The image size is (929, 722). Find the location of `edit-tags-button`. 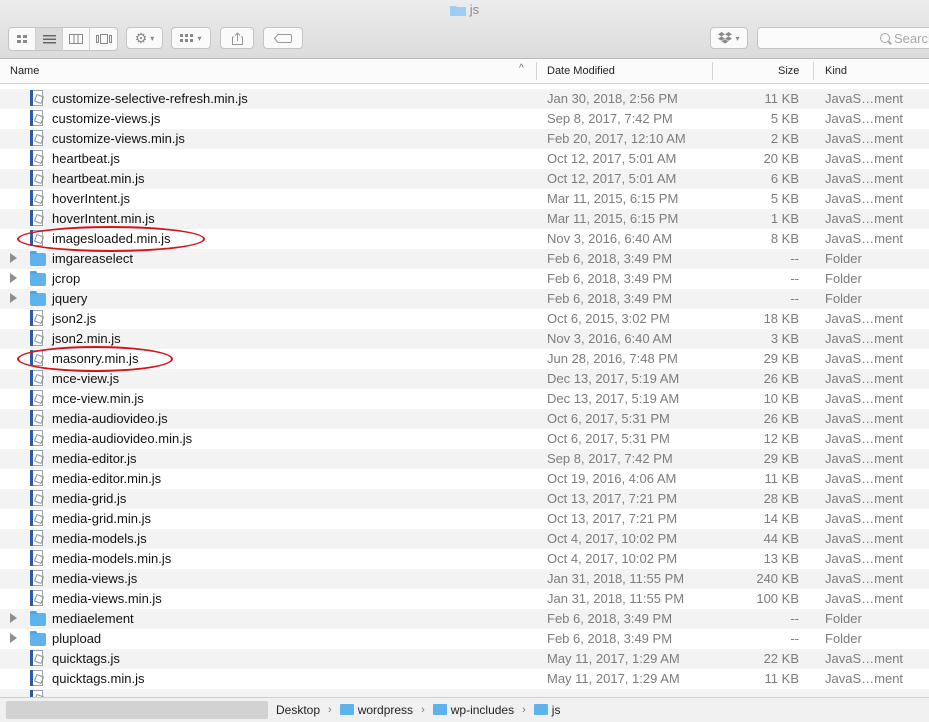

edit-tags-button is located at coordinates (283, 38).